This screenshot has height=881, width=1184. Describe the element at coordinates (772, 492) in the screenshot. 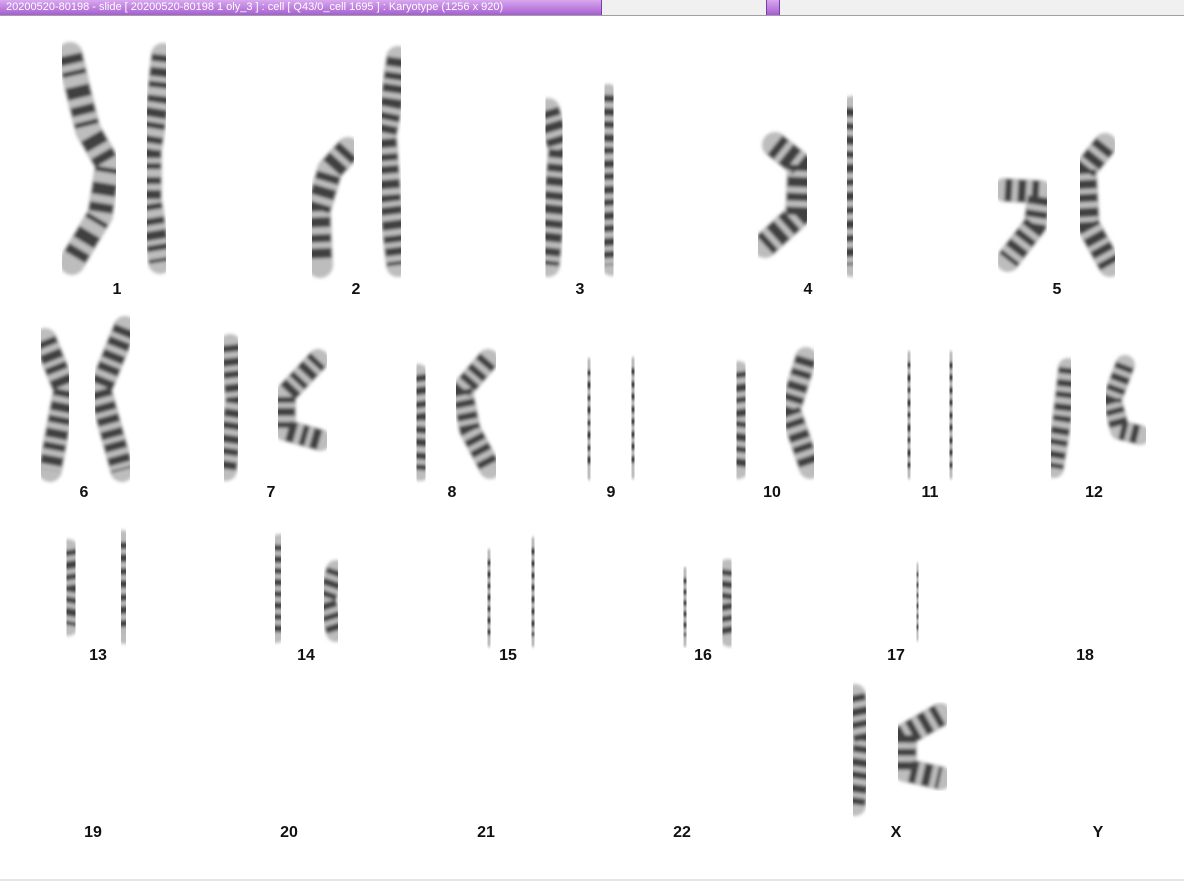

I see `label-chr-10: 10` at that location.